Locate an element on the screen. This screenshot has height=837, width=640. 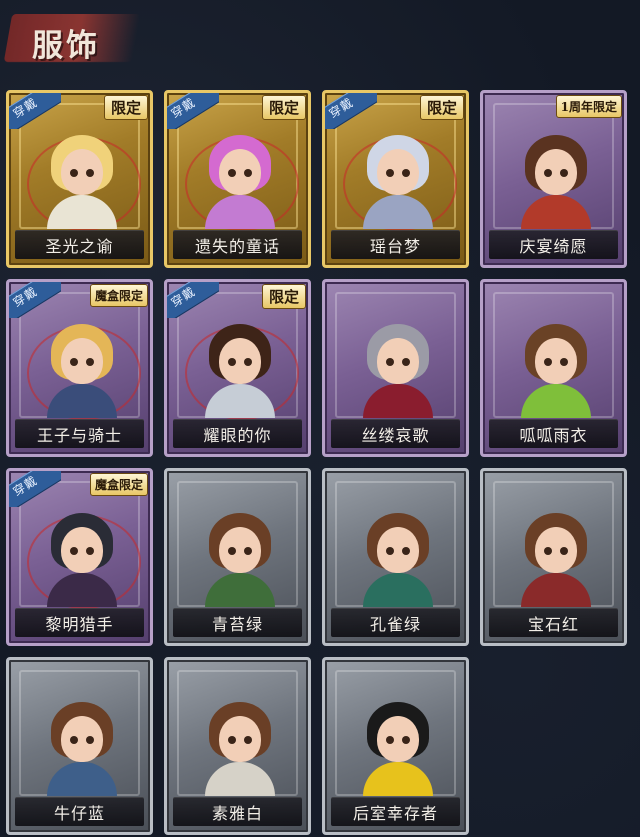
costume-name: 孔雀绿 is located at coordinates (395, 624).